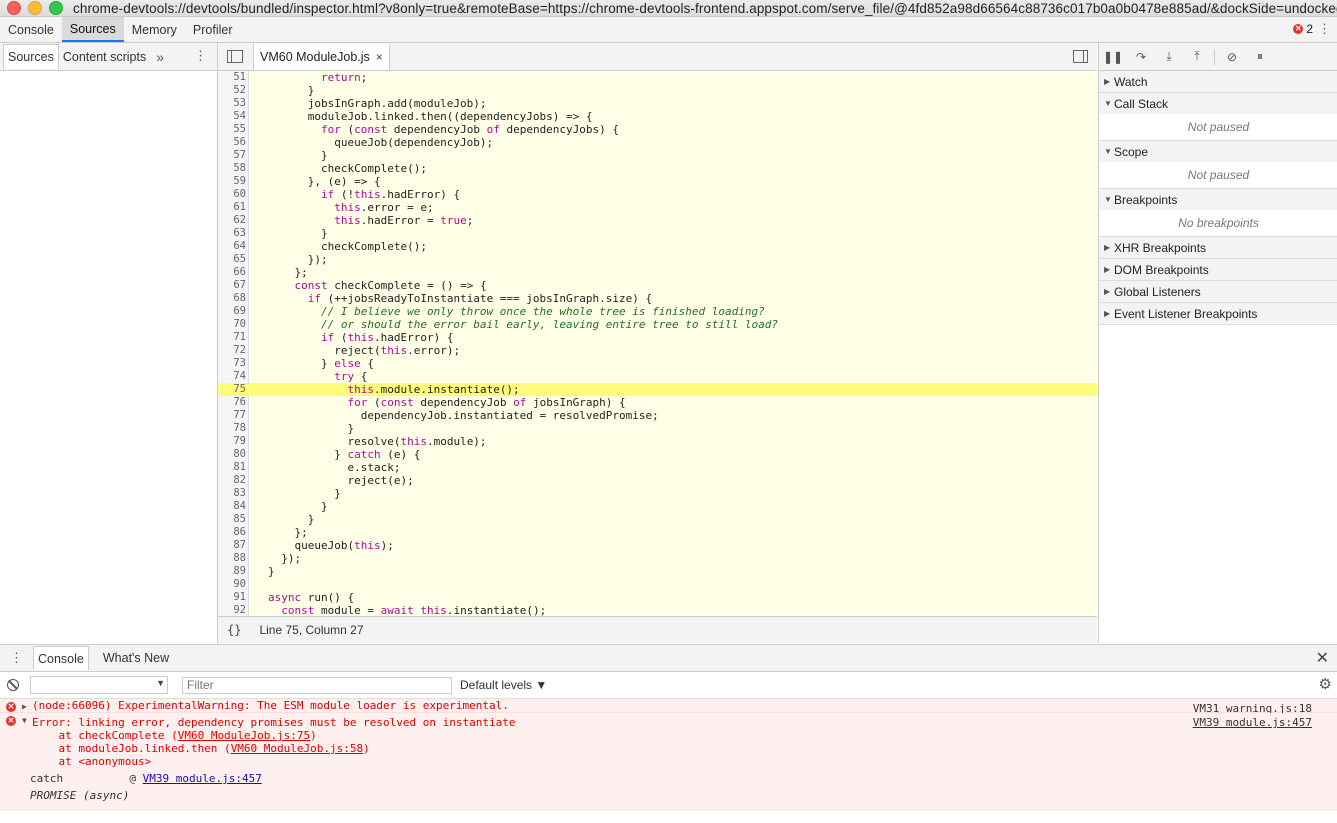 The image size is (1337, 823). What do you see at coordinates (232, 545) in the screenshot?
I see `line-number: 87` at bounding box center [232, 545].